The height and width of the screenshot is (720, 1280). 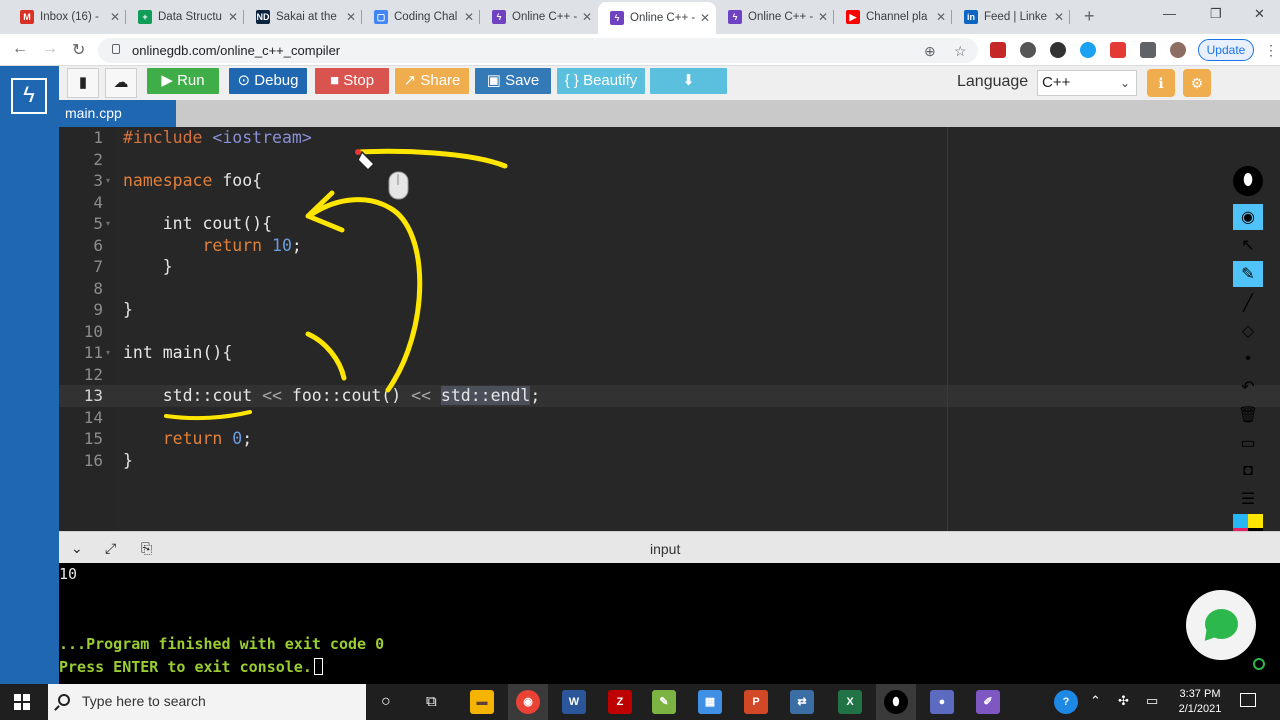 I want to click on forward-icon: →, so click(x=50, y=49).